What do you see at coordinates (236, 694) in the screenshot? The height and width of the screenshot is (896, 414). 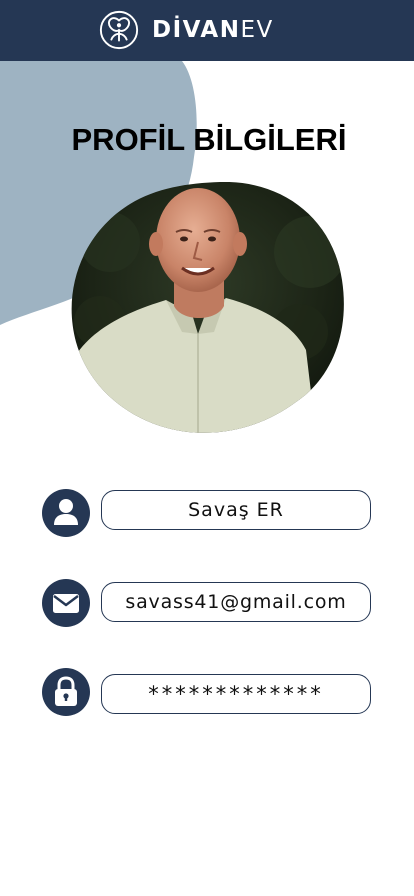 I see `password-field: *************` at bounding box center [236, 694].